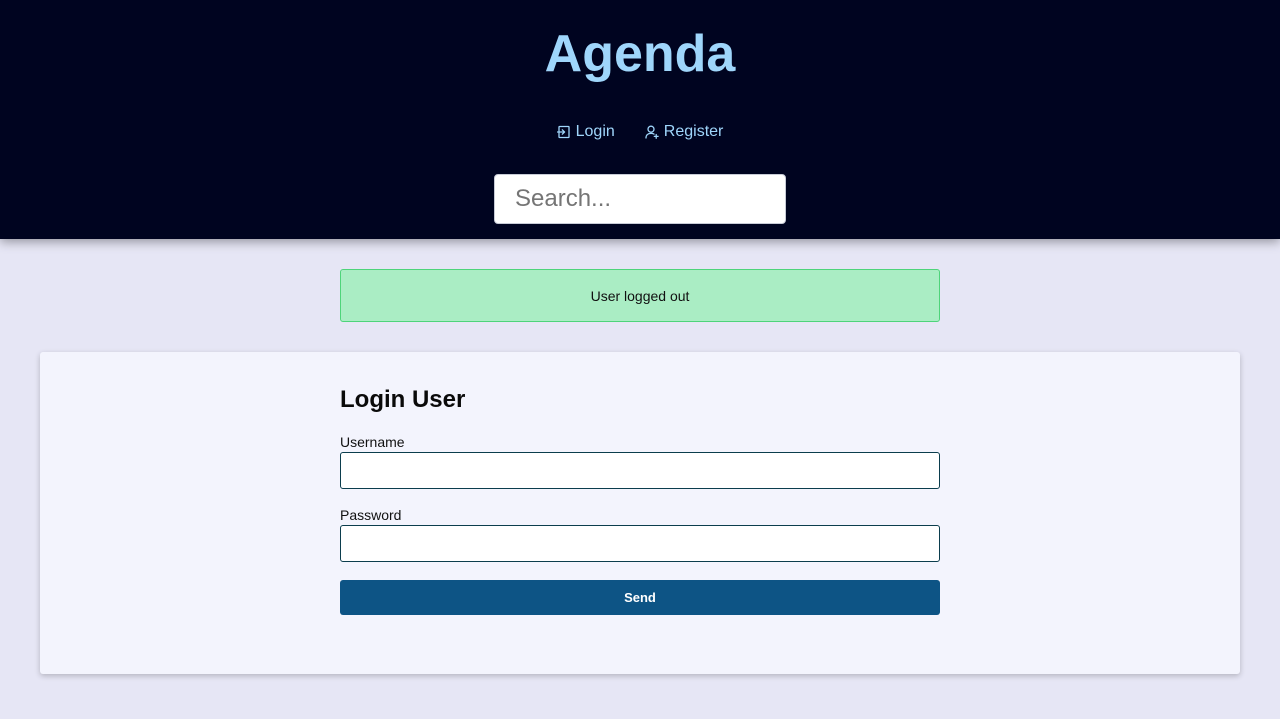 This screenshot has width=1280, height=719. Describe the element at coordinates (563, 132) in the screenshot. I see `login-icon` at that location.